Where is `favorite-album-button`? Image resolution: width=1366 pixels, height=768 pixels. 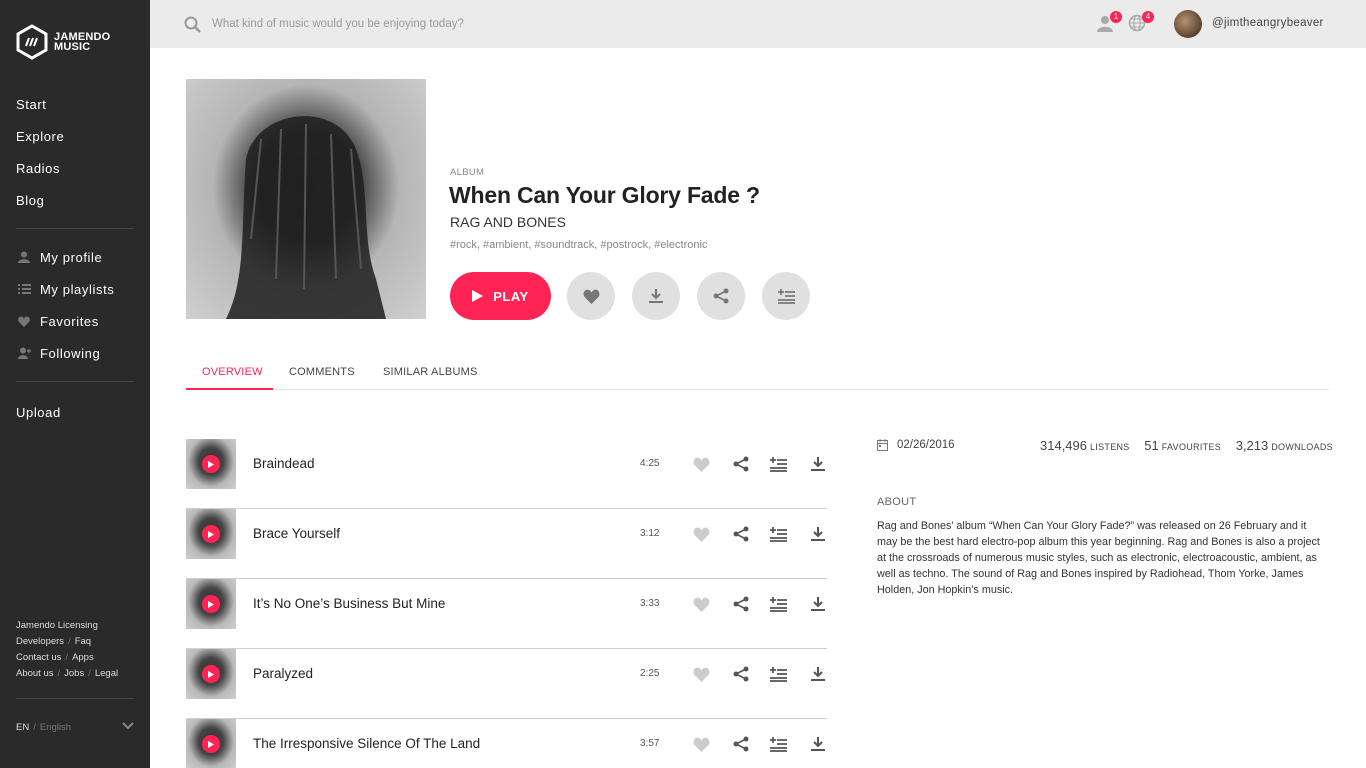 favorite-album-button is located at coordinates (591, 296).